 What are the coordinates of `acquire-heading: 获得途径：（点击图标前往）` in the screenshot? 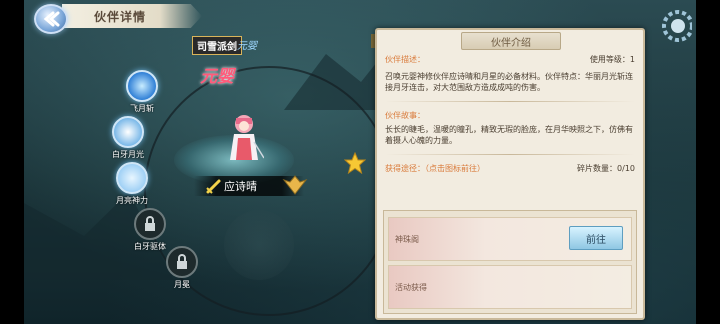 It's located at (435, 168).